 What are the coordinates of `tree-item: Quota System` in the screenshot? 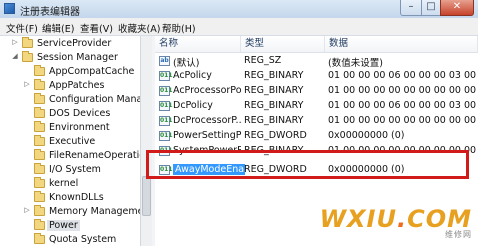 It's located at (70, 239).